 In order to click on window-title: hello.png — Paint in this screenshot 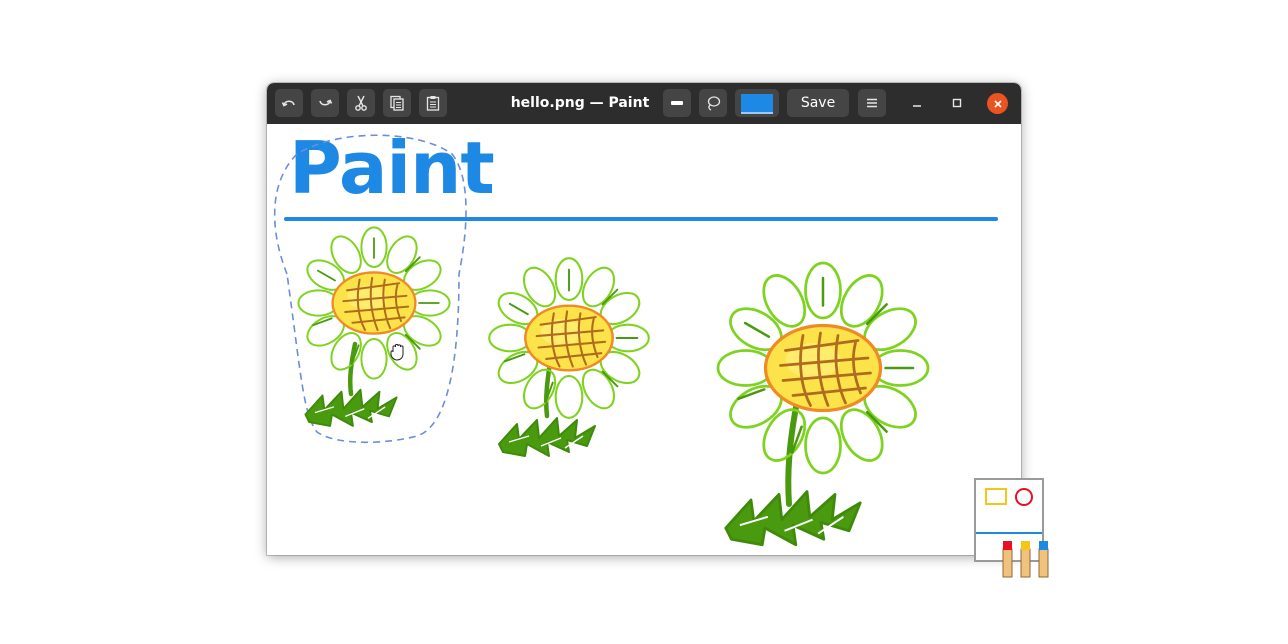, I will do `click(580, 103)`.